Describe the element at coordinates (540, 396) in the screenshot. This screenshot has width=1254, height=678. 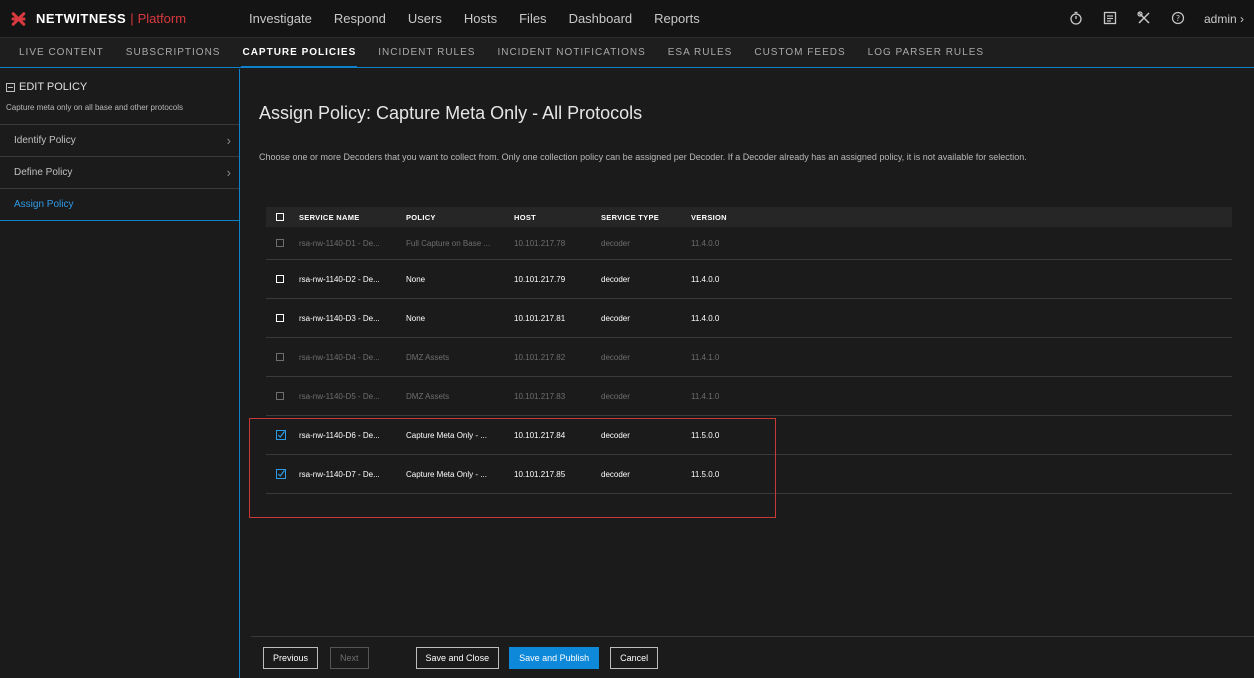
I see `host-cell: 10.101.217.83` at that location.